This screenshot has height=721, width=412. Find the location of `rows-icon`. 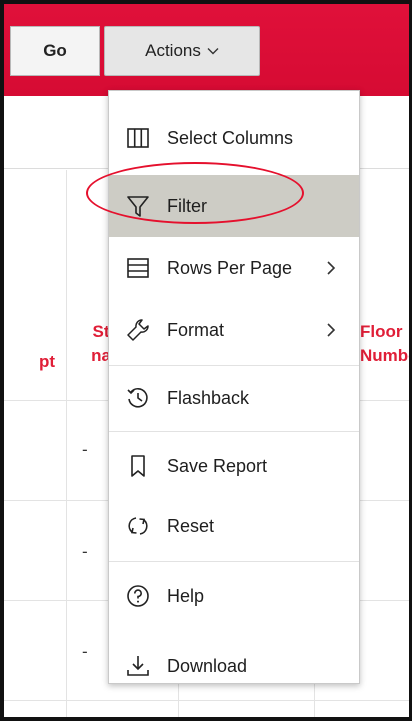

rows-icon is located at coordinates (138, 268).